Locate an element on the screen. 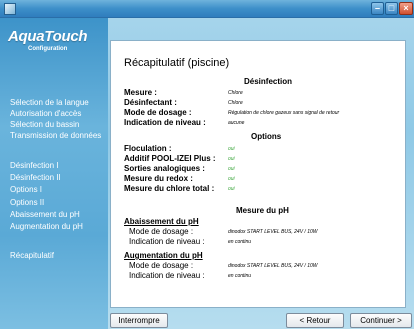 Image resolution: width=414 pixels, height=329 pixels. app-logo-subtitle: Configuration is located at coordinates (48, 49).